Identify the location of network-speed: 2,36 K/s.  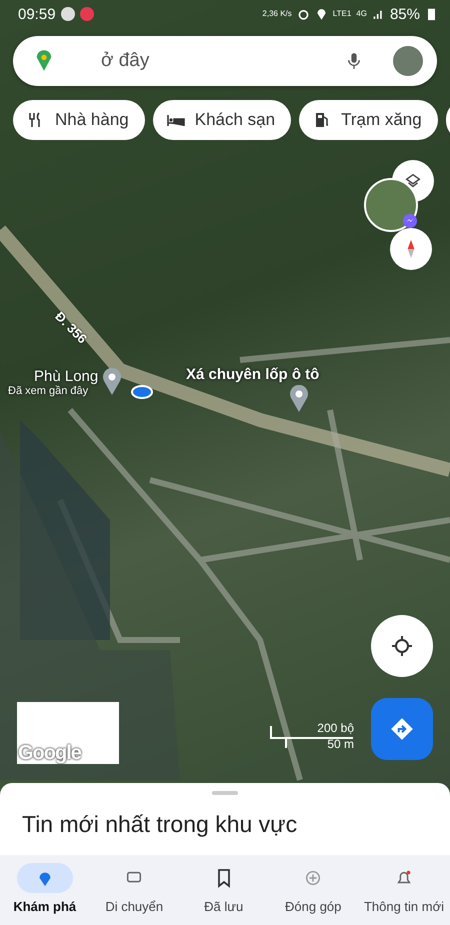
(277, 14).